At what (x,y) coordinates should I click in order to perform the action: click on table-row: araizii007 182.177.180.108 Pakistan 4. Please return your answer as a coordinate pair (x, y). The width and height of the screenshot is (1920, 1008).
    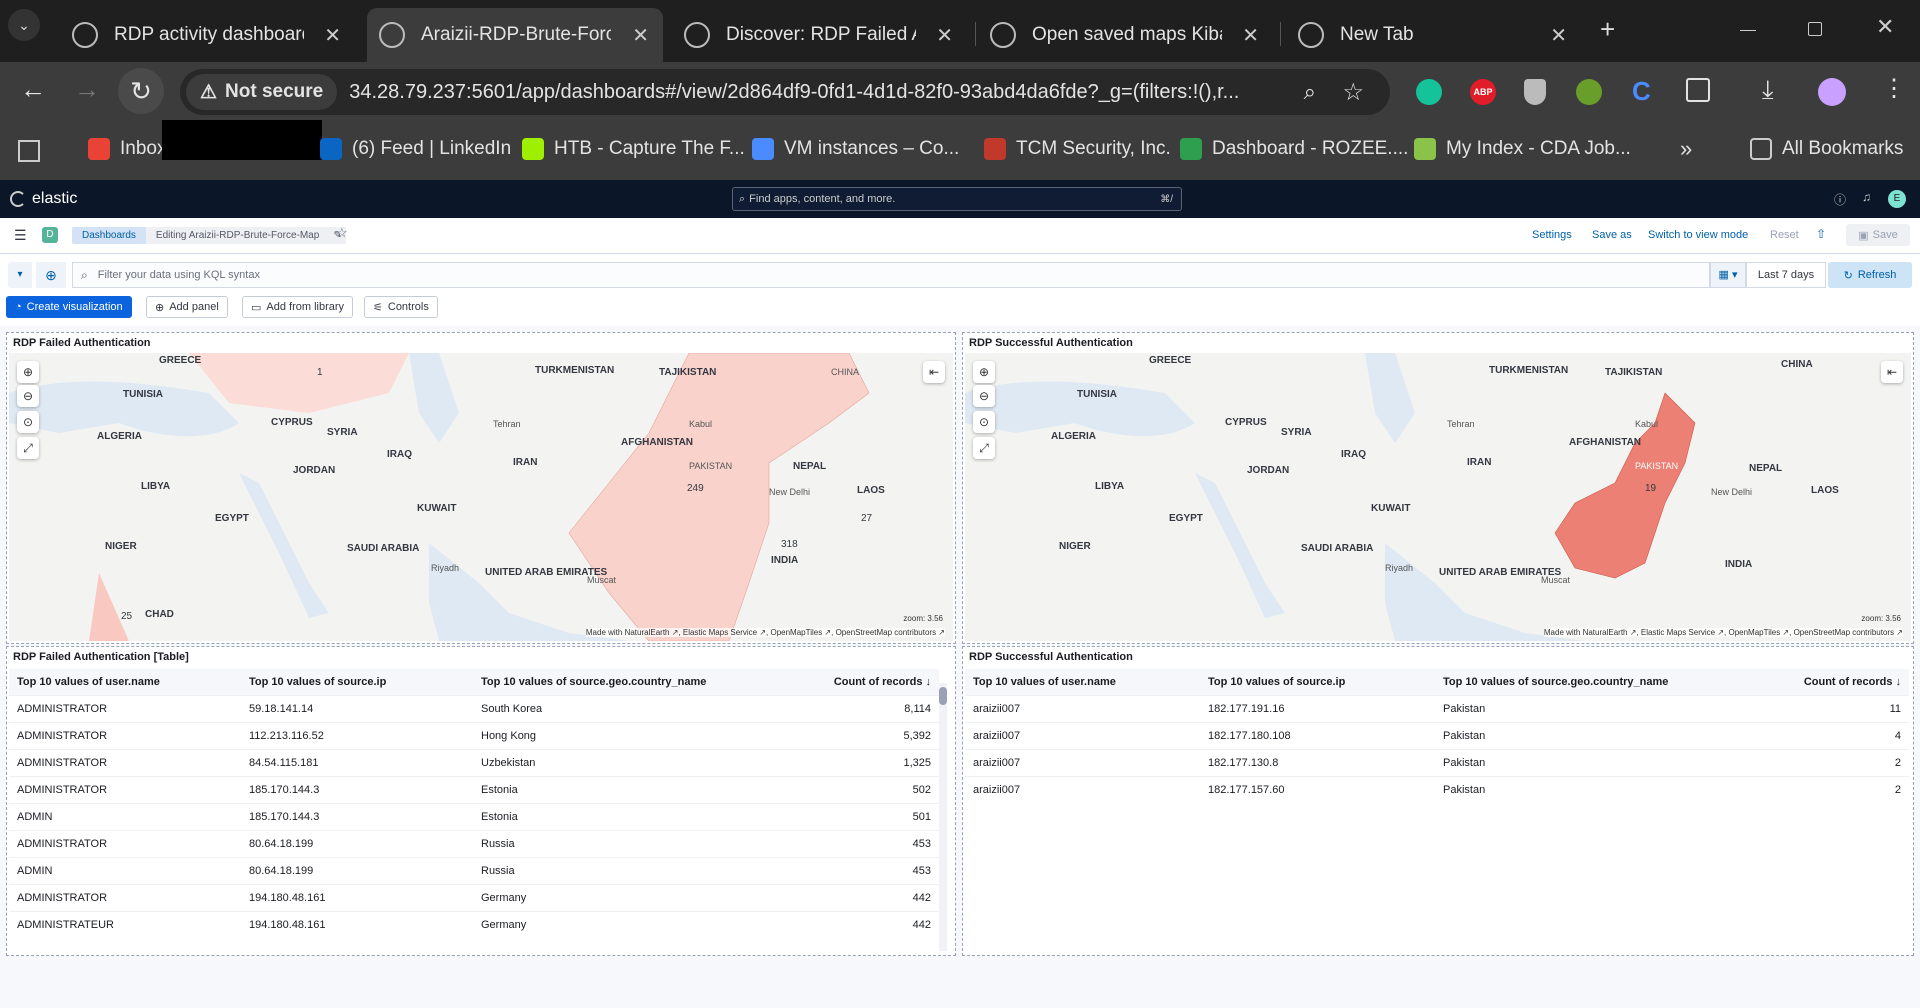
    Looking at the image, I should click on (1437, 735).